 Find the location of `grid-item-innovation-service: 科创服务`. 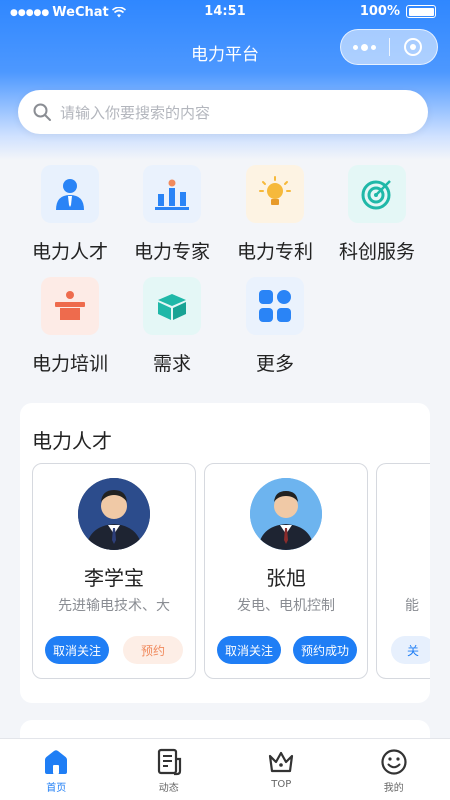

grid-item-innovation-service: 科创服务 is located at coordinates (377, 214).